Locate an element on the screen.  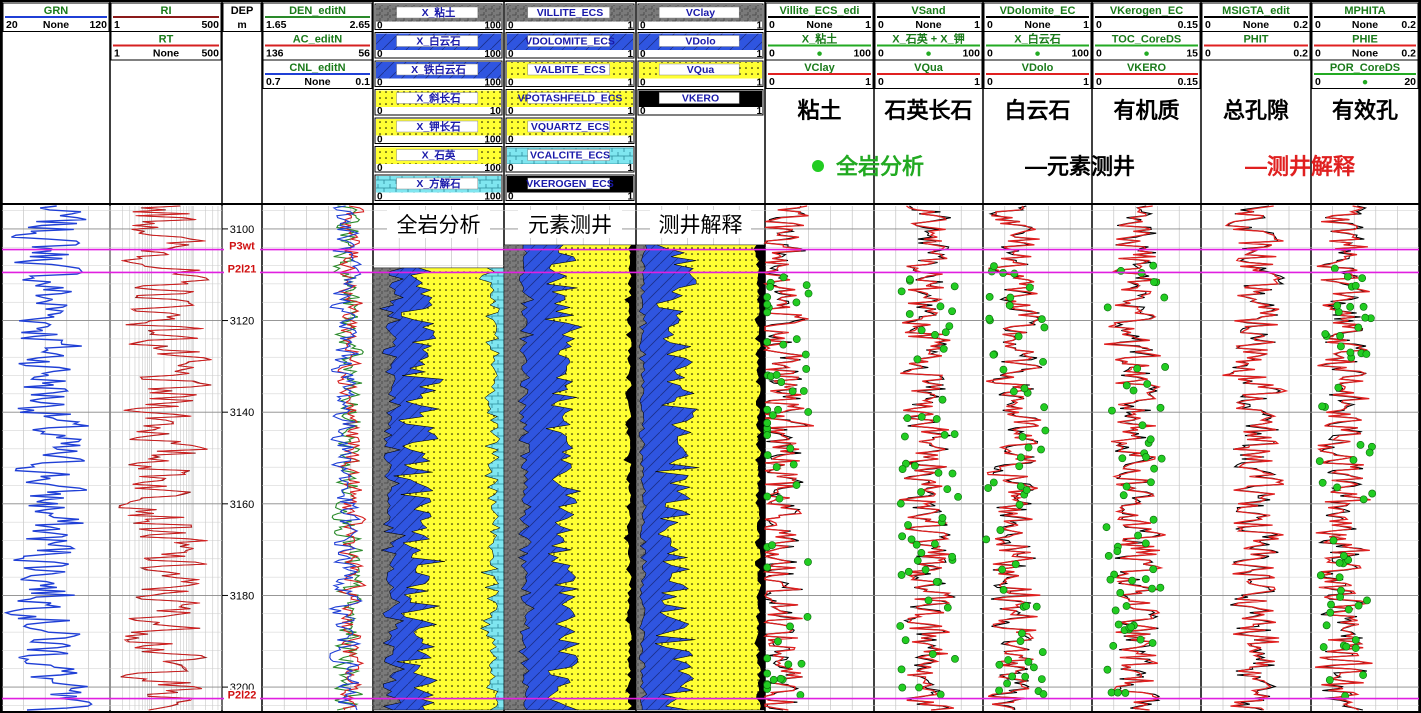
legend-name: VPOTASHFELD_ECS is located at coordinates (570, 99).